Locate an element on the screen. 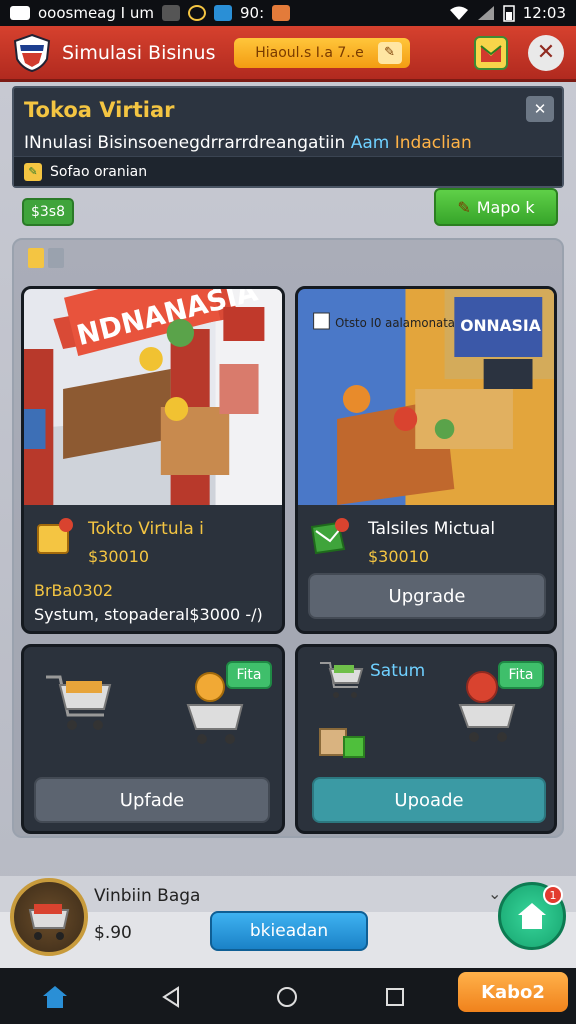  nav-home-circle-button is located at coordinates (287, 997).